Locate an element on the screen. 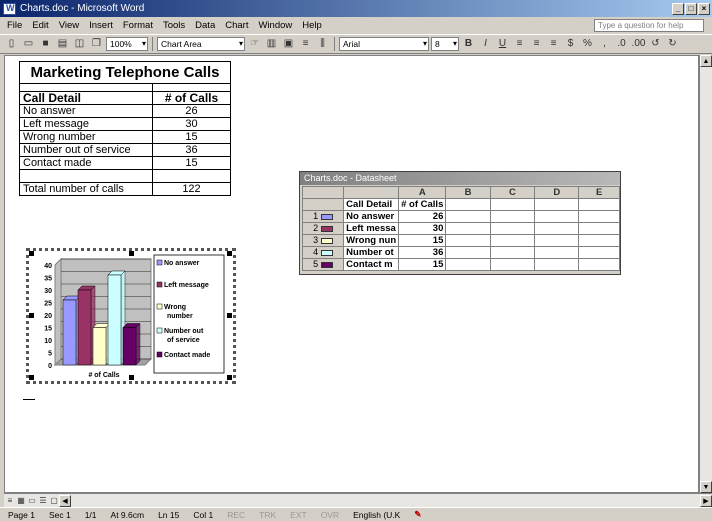  scroll-down-icon: ▼ is located at coordinates (706, 487).